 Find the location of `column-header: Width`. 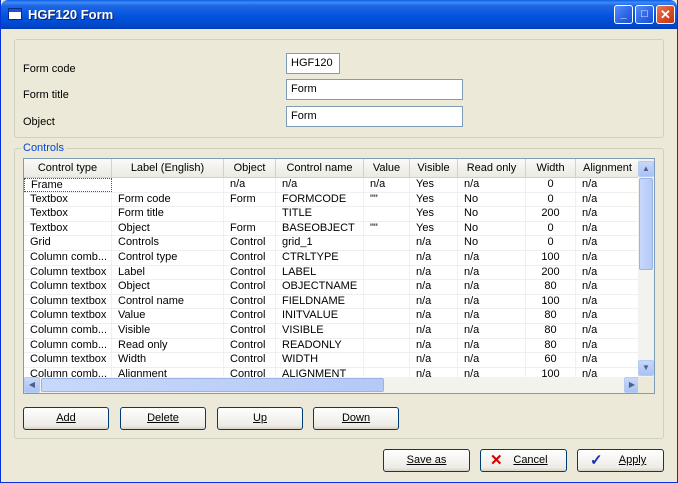

column-header: Width is located at coordinates (551, 168).